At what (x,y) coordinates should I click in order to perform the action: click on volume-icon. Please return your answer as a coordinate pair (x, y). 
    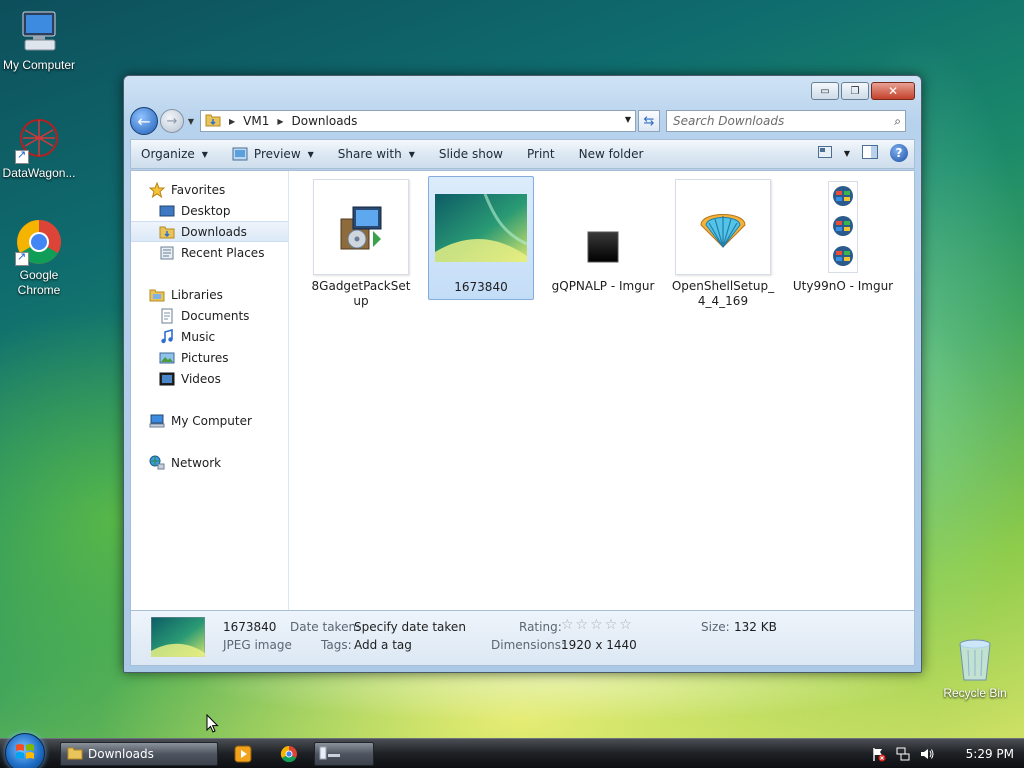
    Looking at the image, I should click on (927, 754).